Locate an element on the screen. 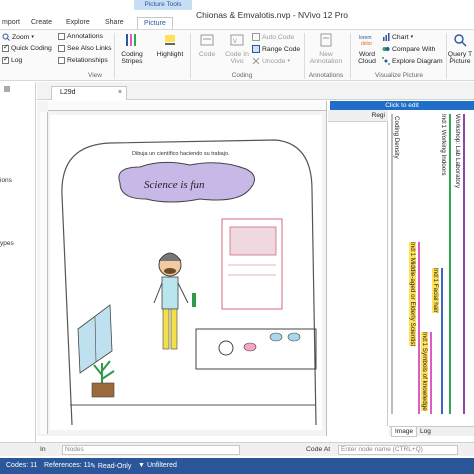 This screenshot has width=474, height=474. relationships-toggle: Relationships is located at coordinates (83, 60).